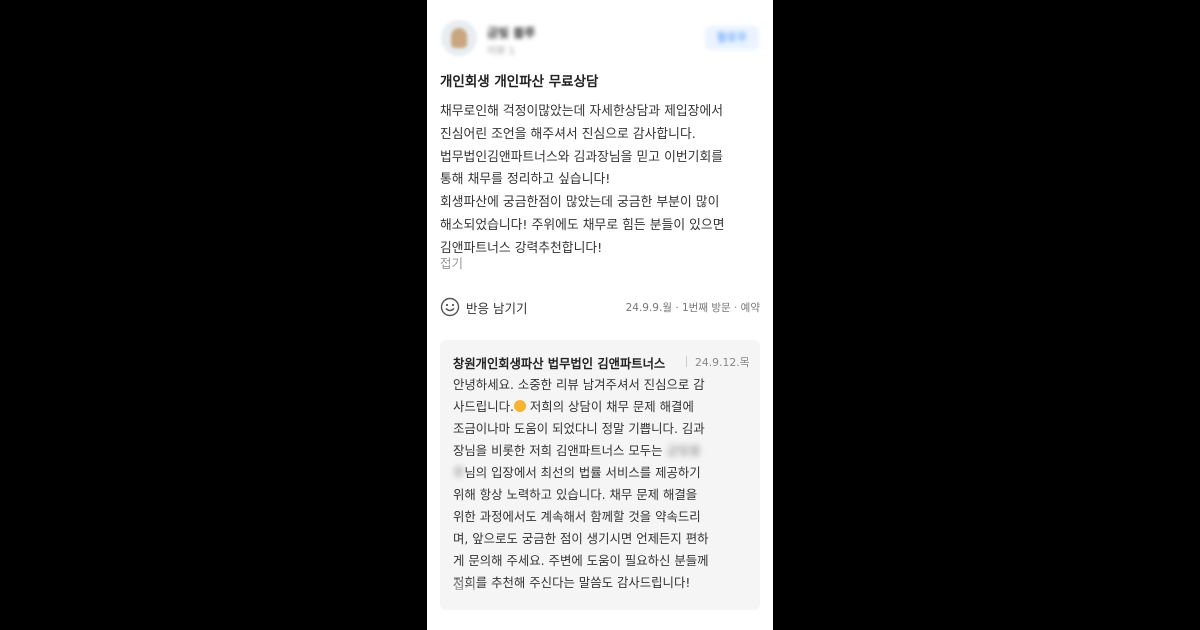 The height and width of the screenshot is (630, 1200). I want to click on review-line: 김앤파트너스 강력추천합니다!, so click(521, 248).